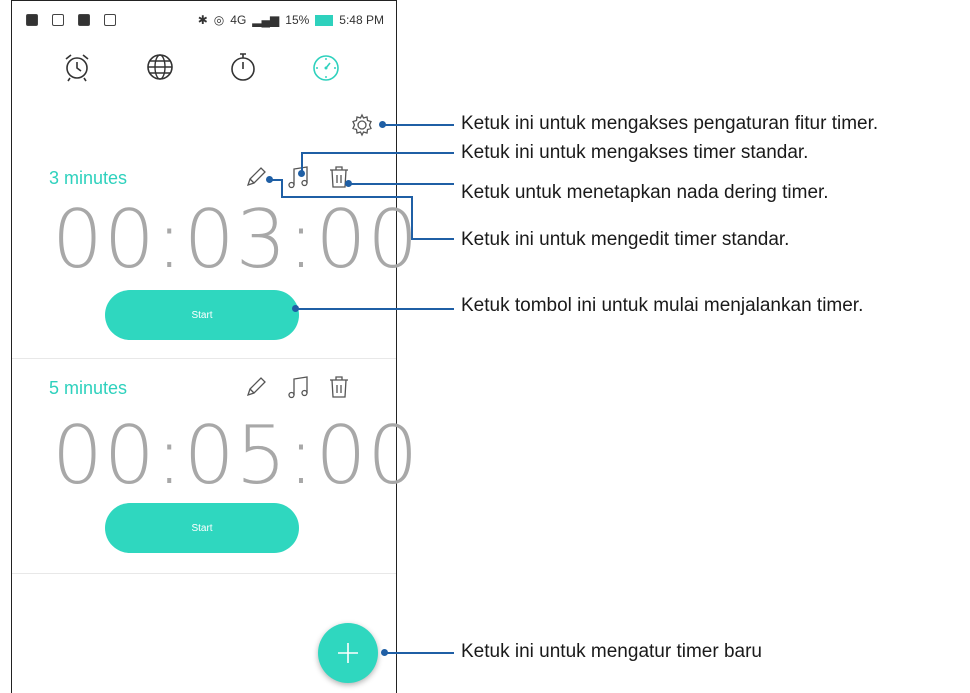 The height and width of the screenshot is (693, 970). Describe the element at coordinates (302, 162) in the screenshot. I see `callout-line-music-v` at that location.